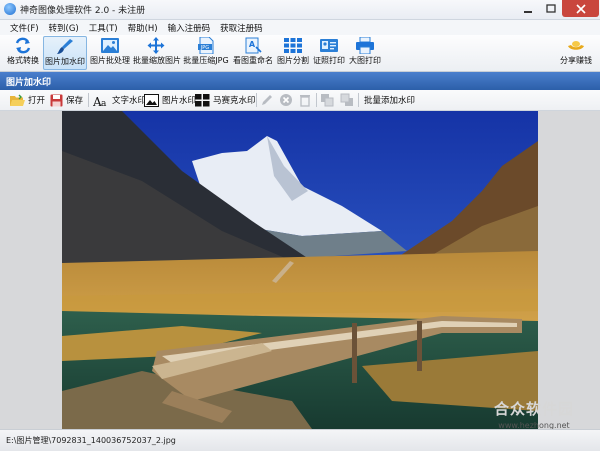  I want to click on tool-batch-compress-jpg: JPG 批量压缩JPG, so click(206, 53).